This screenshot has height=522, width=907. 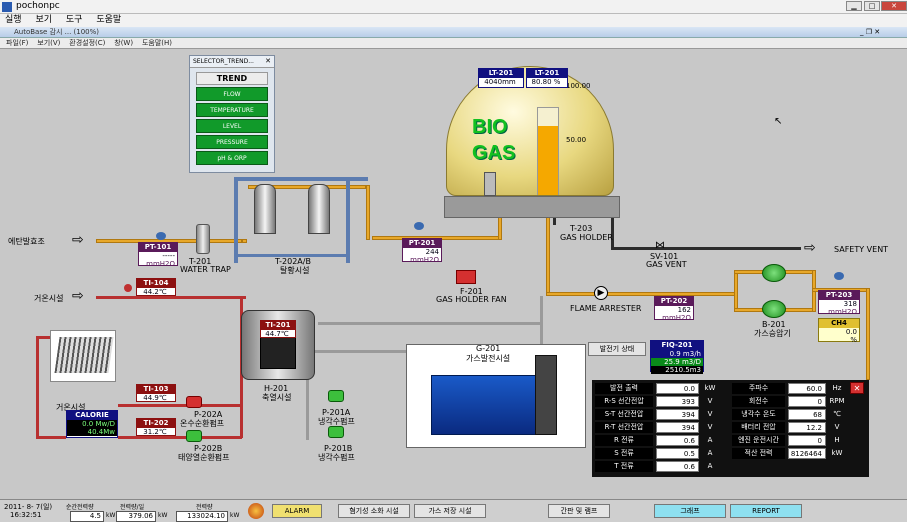 I want to click on ti104-tag: TI-104 44.2℃, so click(x=156, y=287).